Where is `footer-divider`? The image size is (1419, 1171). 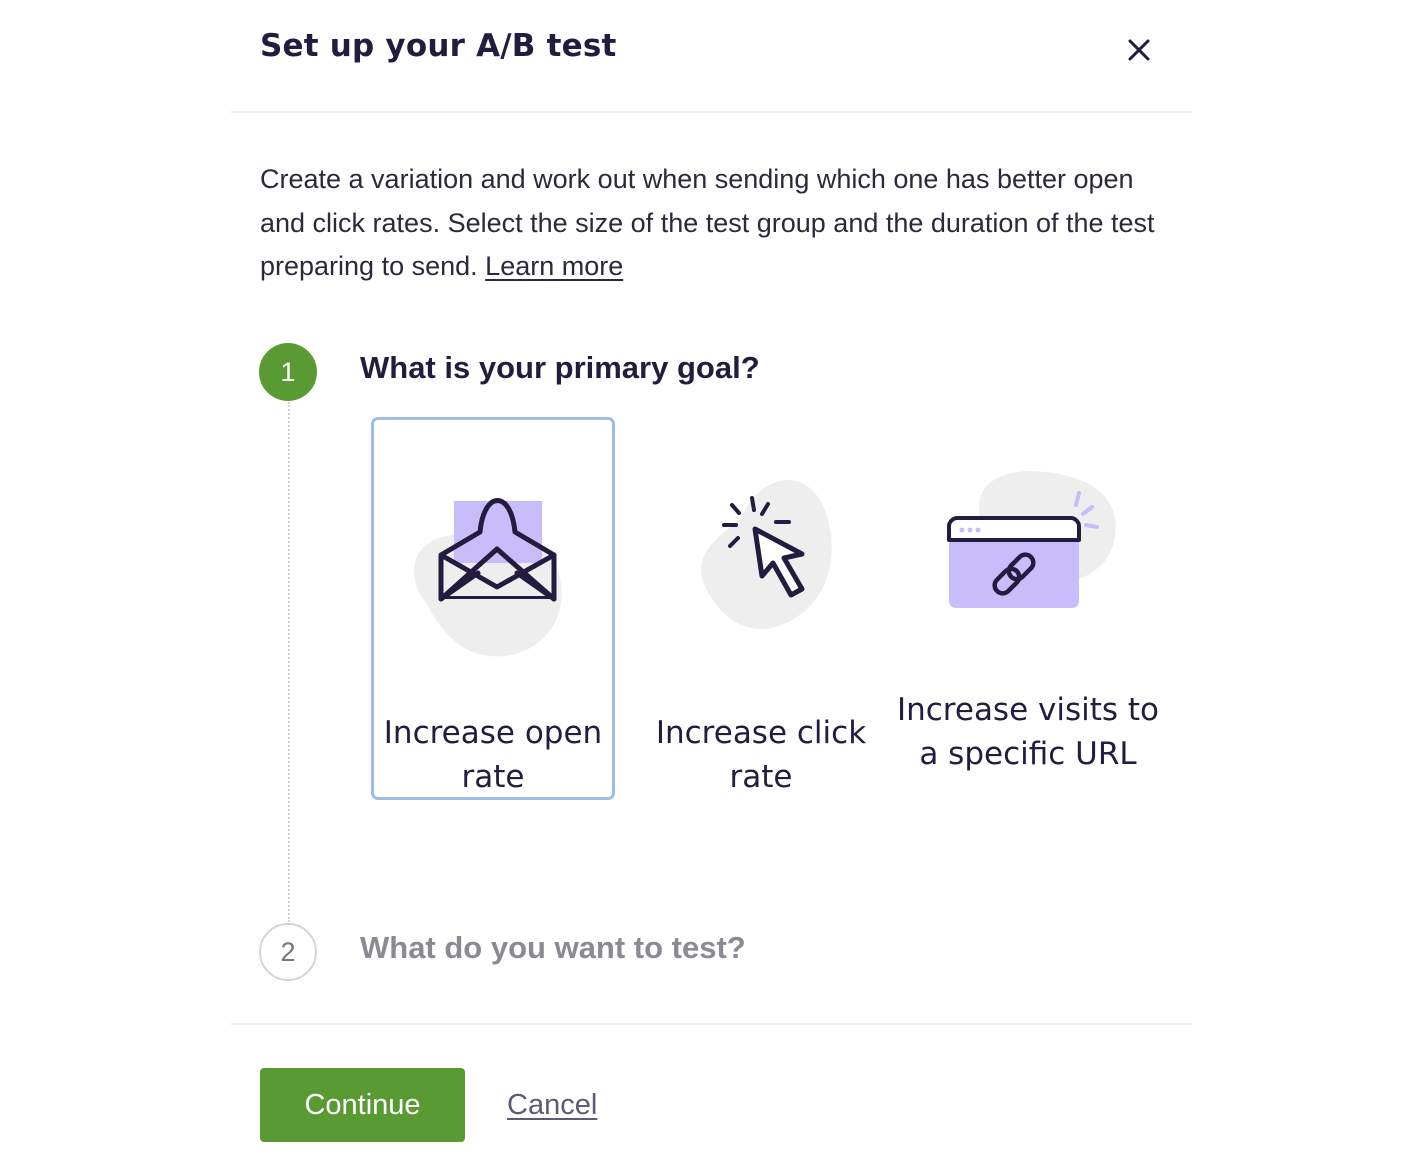
footer-divider is located at coordinates (711, 1024).